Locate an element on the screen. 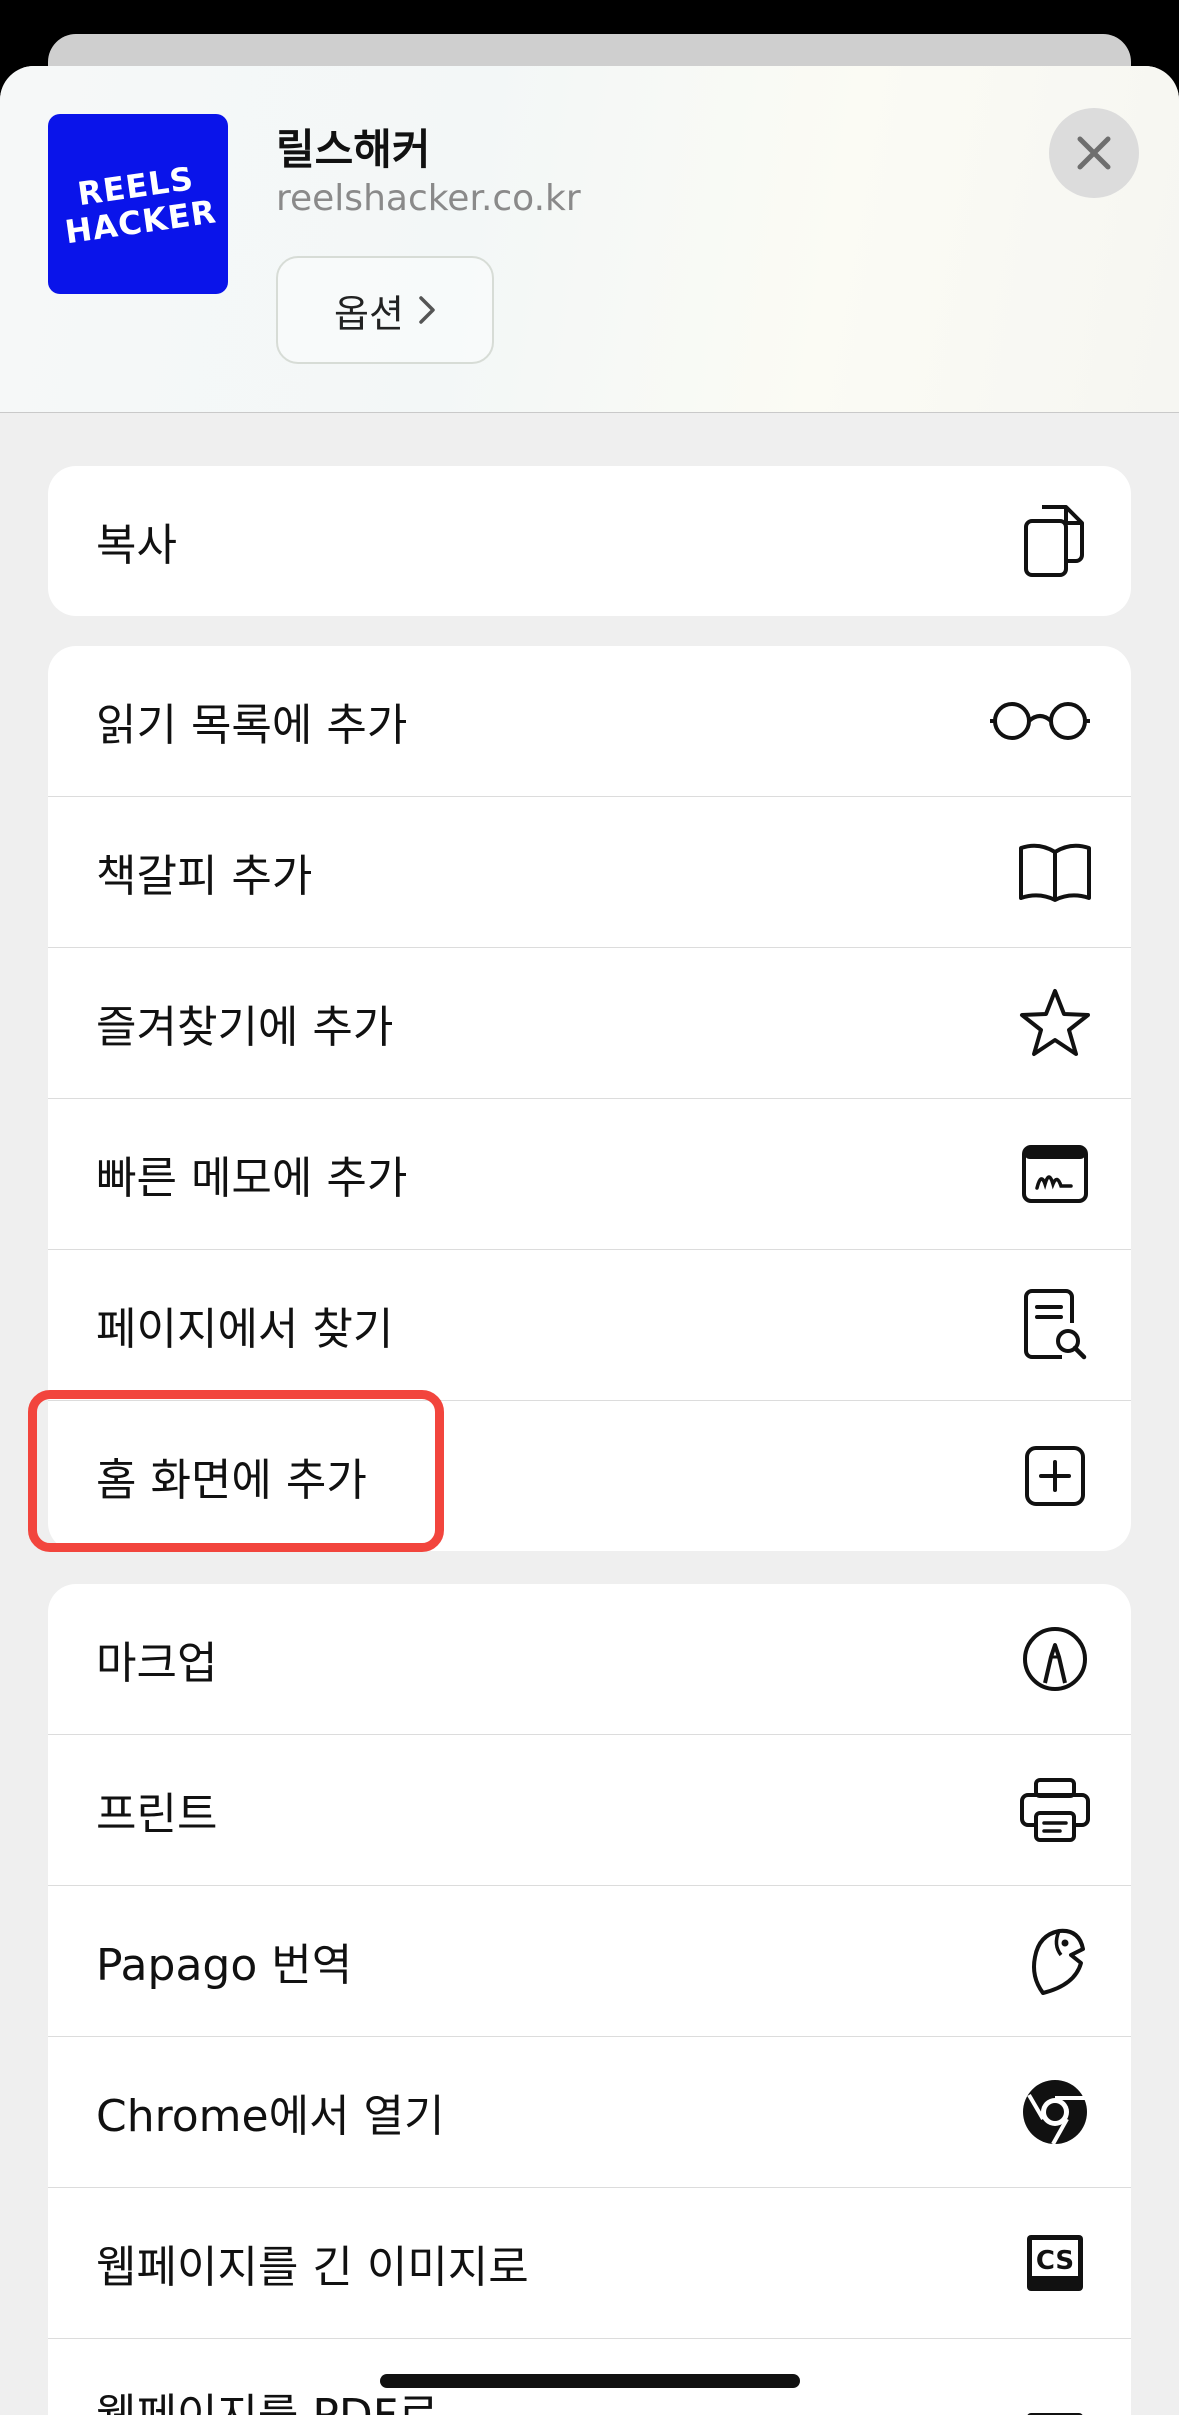 This screenshot has width=1179, height=2415. share-sheet-header: REELS HACKER 릴스해커 reelshacker.co.kr 옵션 is located at coordinates (589, 239).